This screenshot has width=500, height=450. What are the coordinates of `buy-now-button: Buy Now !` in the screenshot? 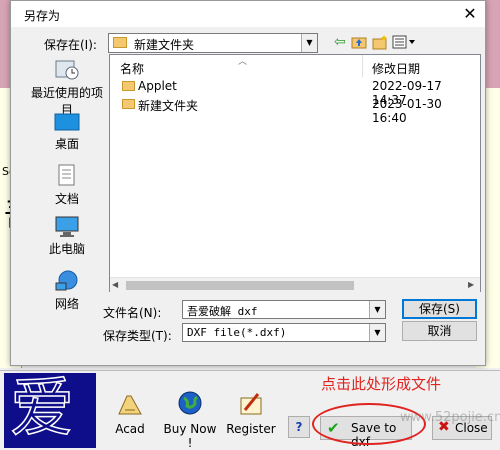 It's located at (190, 420).